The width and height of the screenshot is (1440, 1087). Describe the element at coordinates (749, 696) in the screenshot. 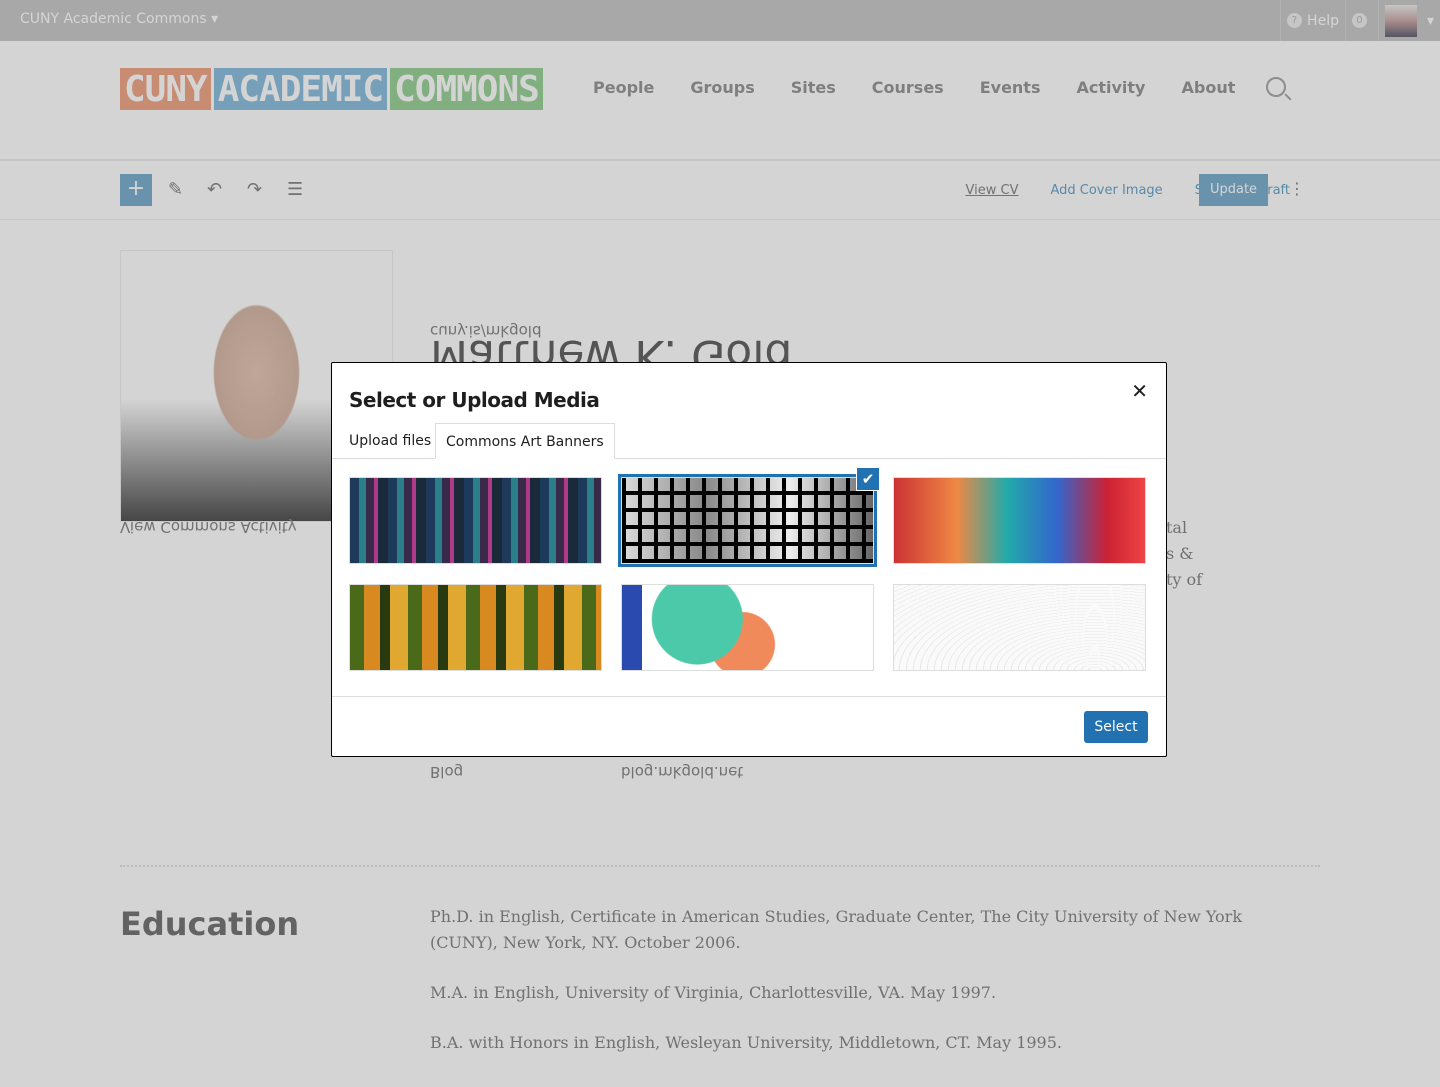

I see `modal-footer` at that location.